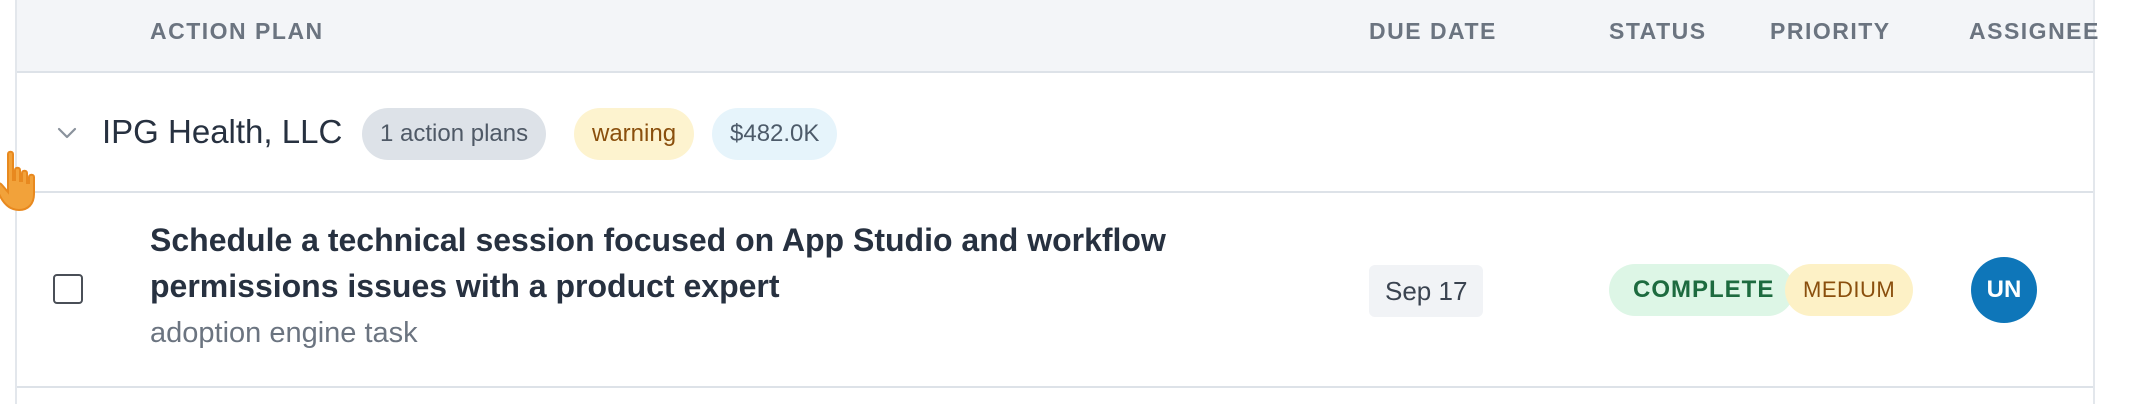 This screenshot has width=2150, height=404. Describe the element at coordinates (1433, 31) in the screenshot. I see `column-header-due-date: DUE DATE` at that location.